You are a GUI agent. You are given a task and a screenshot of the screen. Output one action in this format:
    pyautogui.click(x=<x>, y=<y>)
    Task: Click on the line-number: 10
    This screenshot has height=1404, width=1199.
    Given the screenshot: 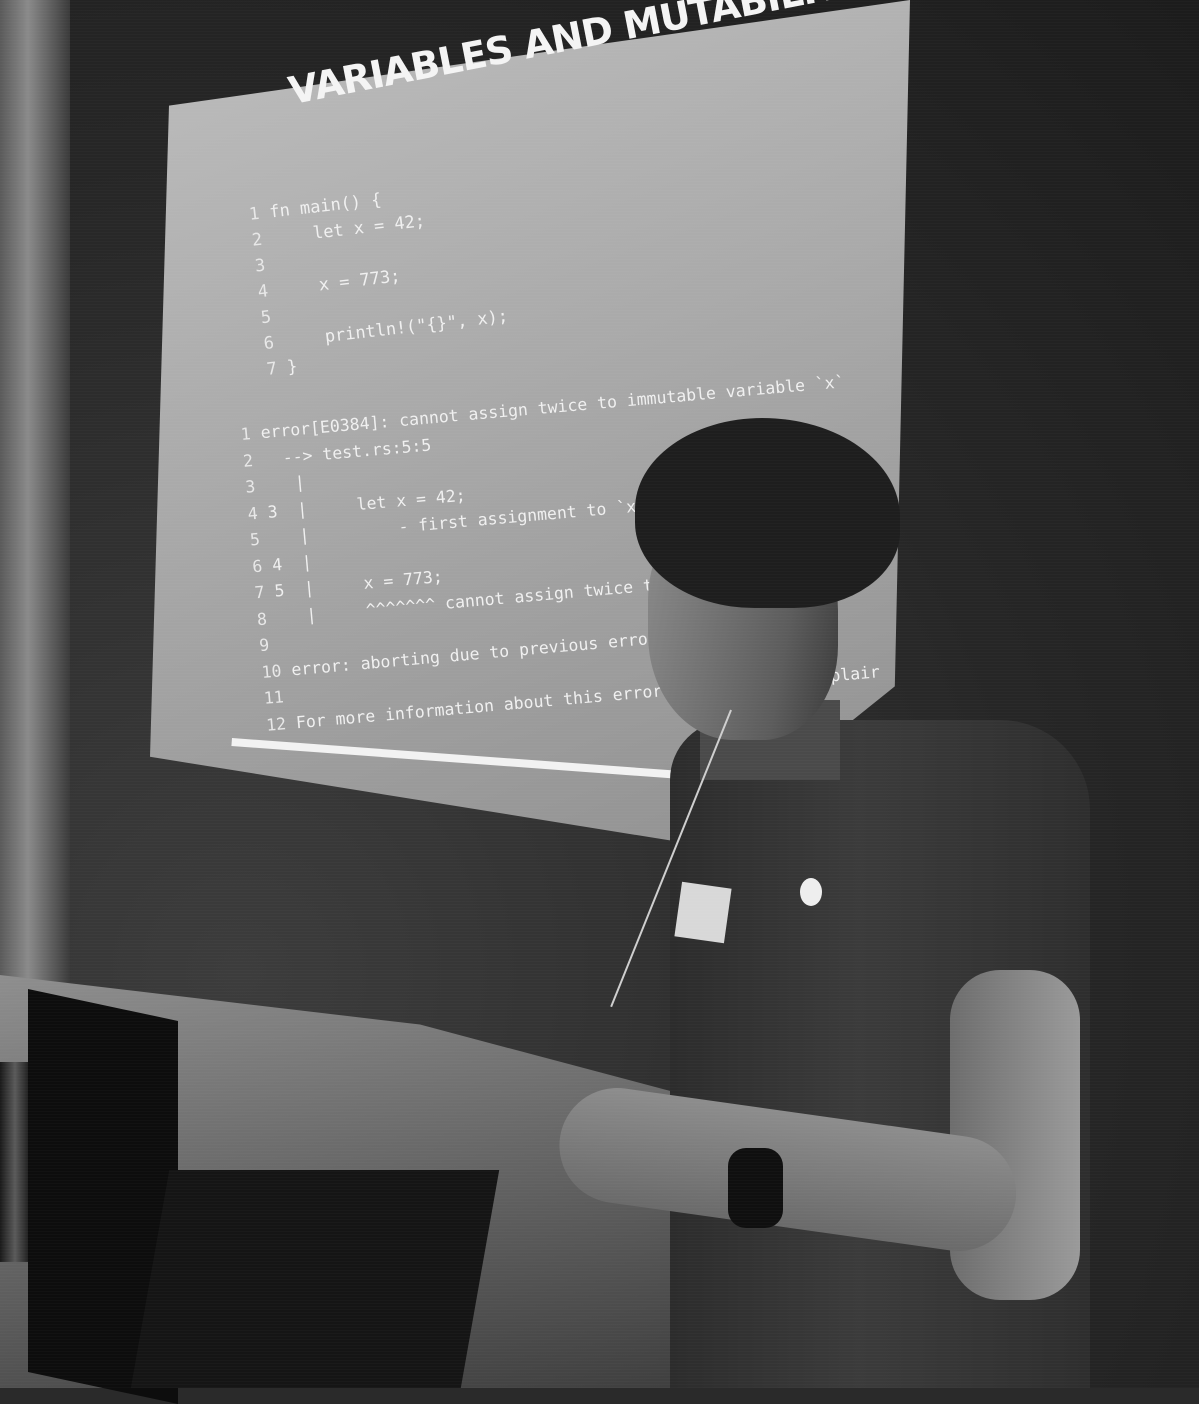 What is the action you would take?
    pyautogui.click(x=271, y=671)
    